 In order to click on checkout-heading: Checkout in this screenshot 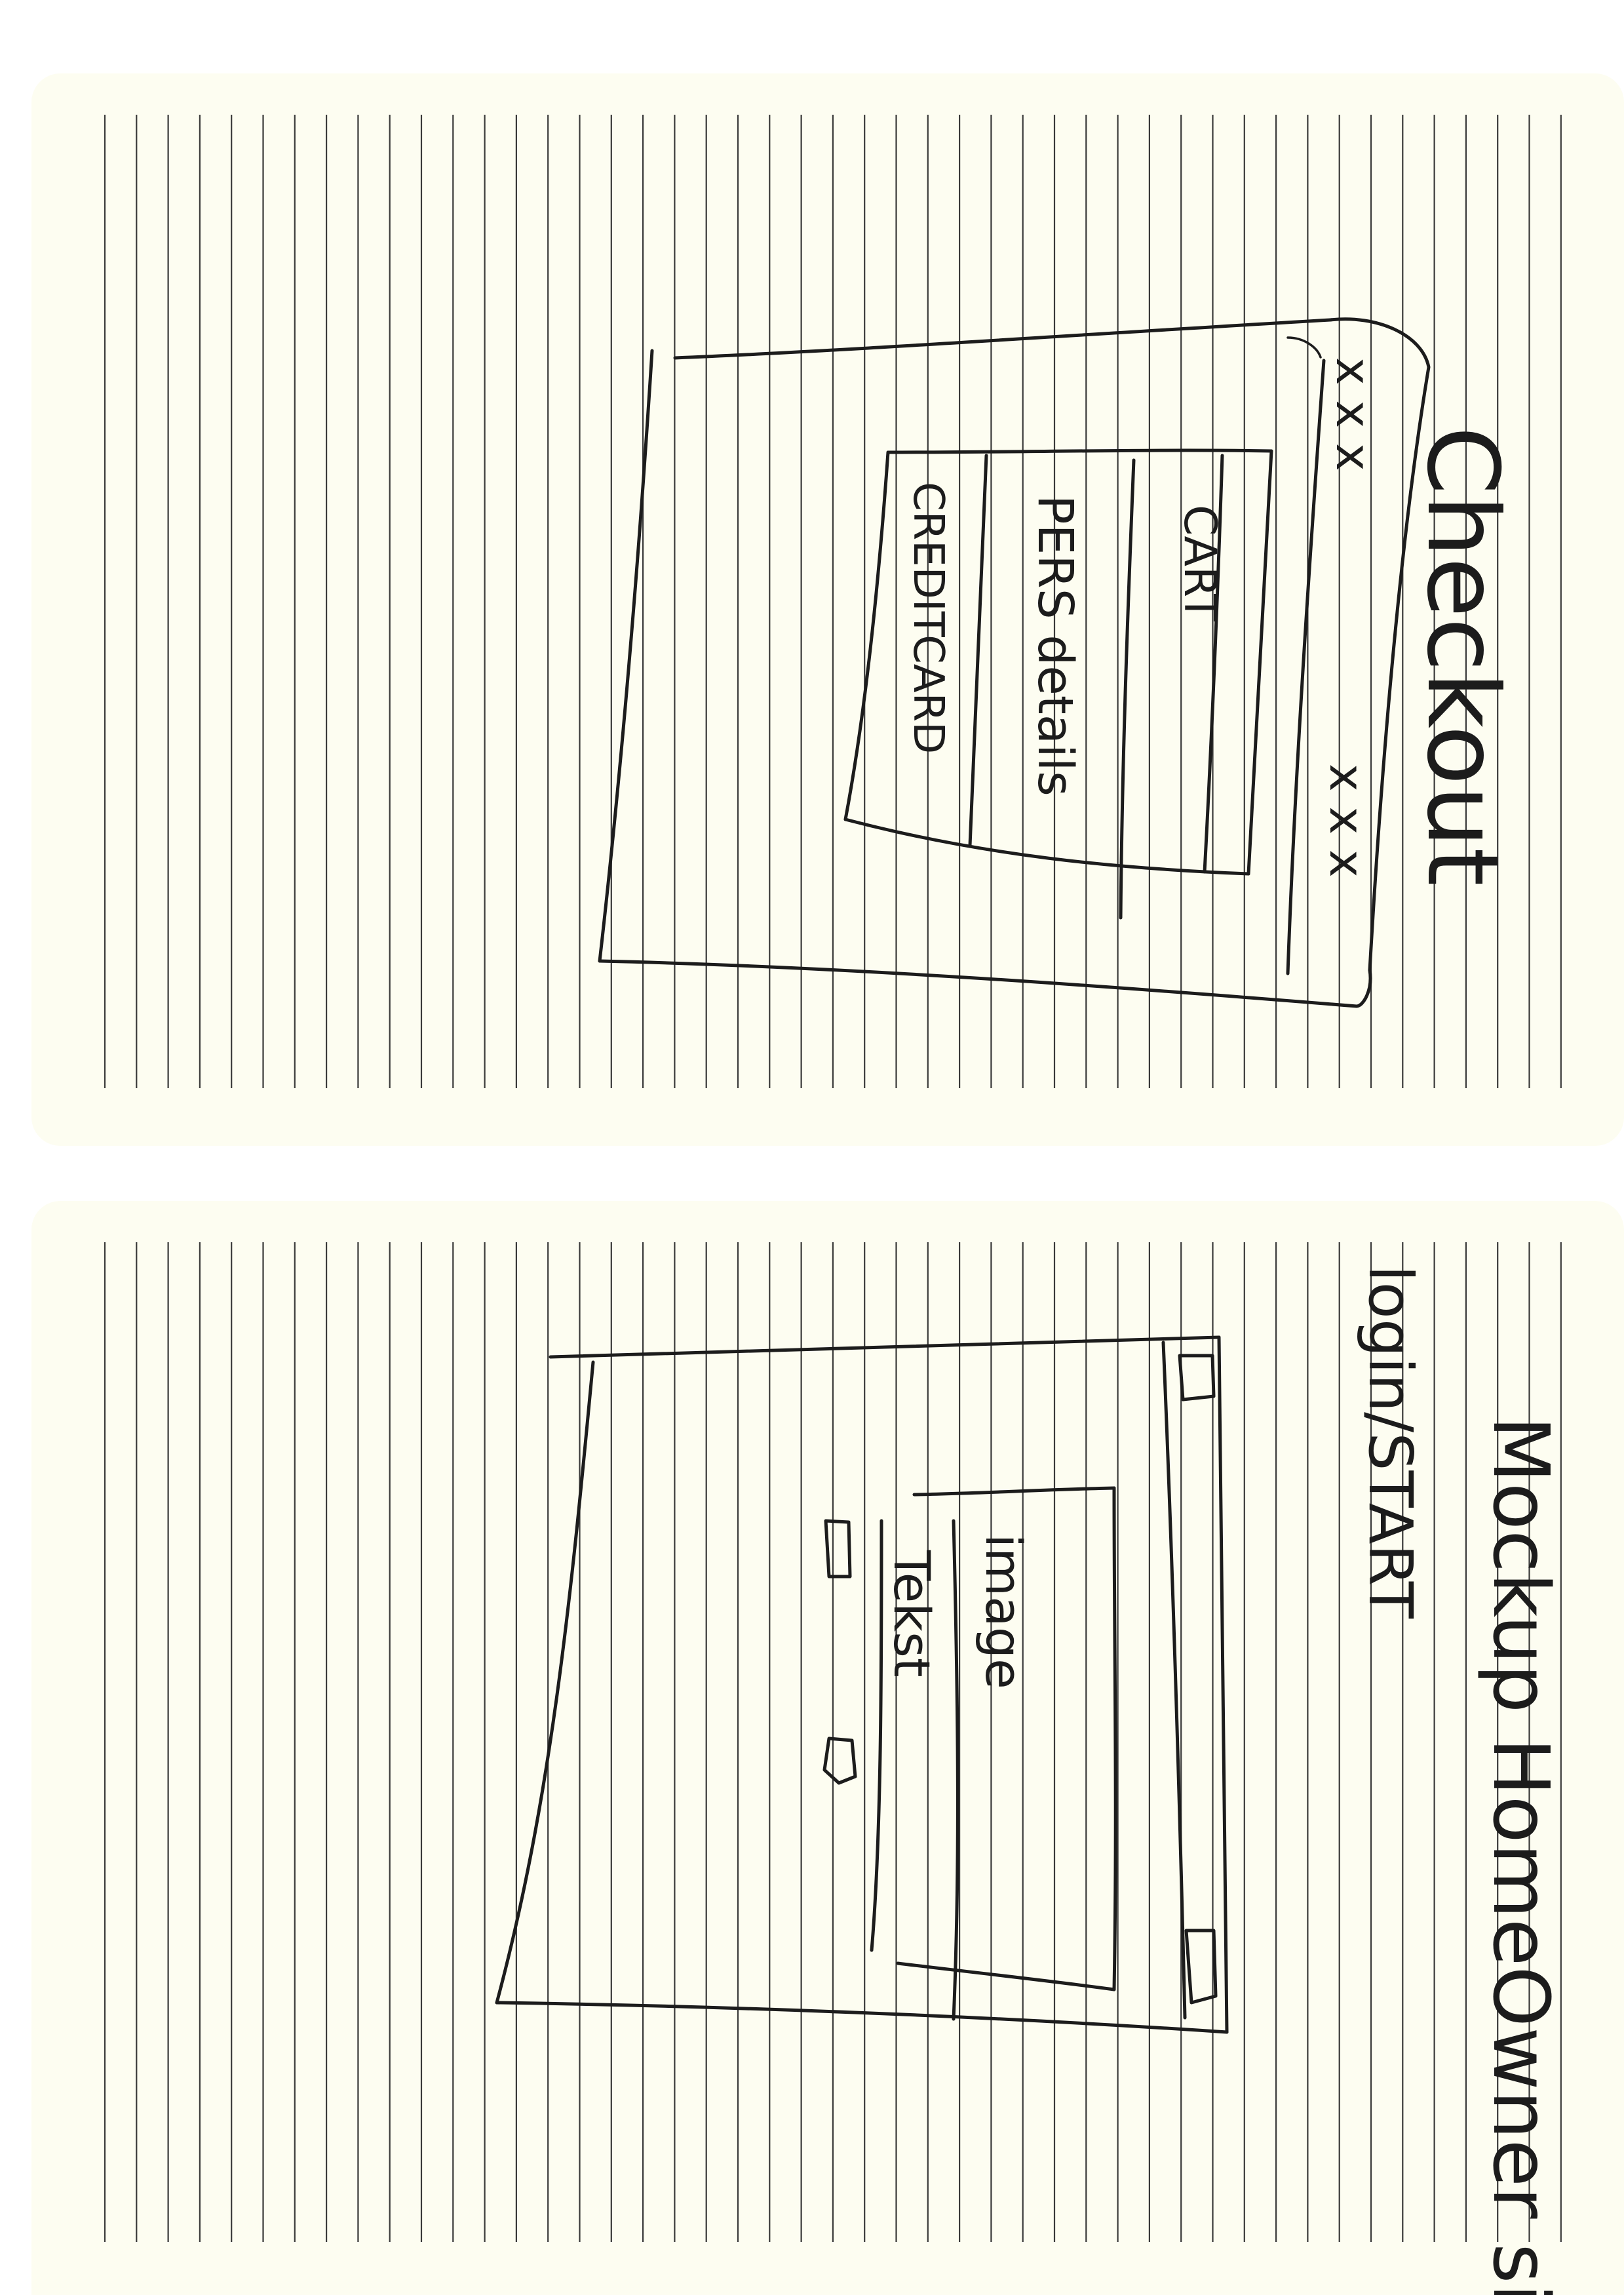, I will do `click(1462, 656)`.